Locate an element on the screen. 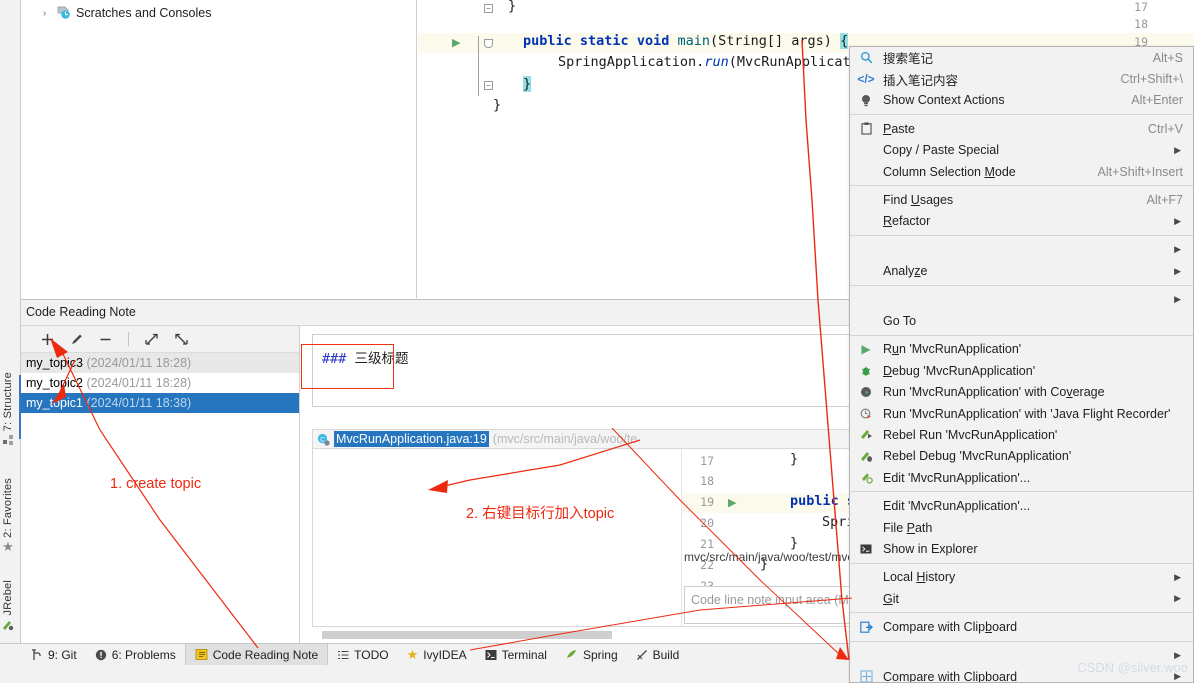  diagram-icon is located at coordinates (866, 675).